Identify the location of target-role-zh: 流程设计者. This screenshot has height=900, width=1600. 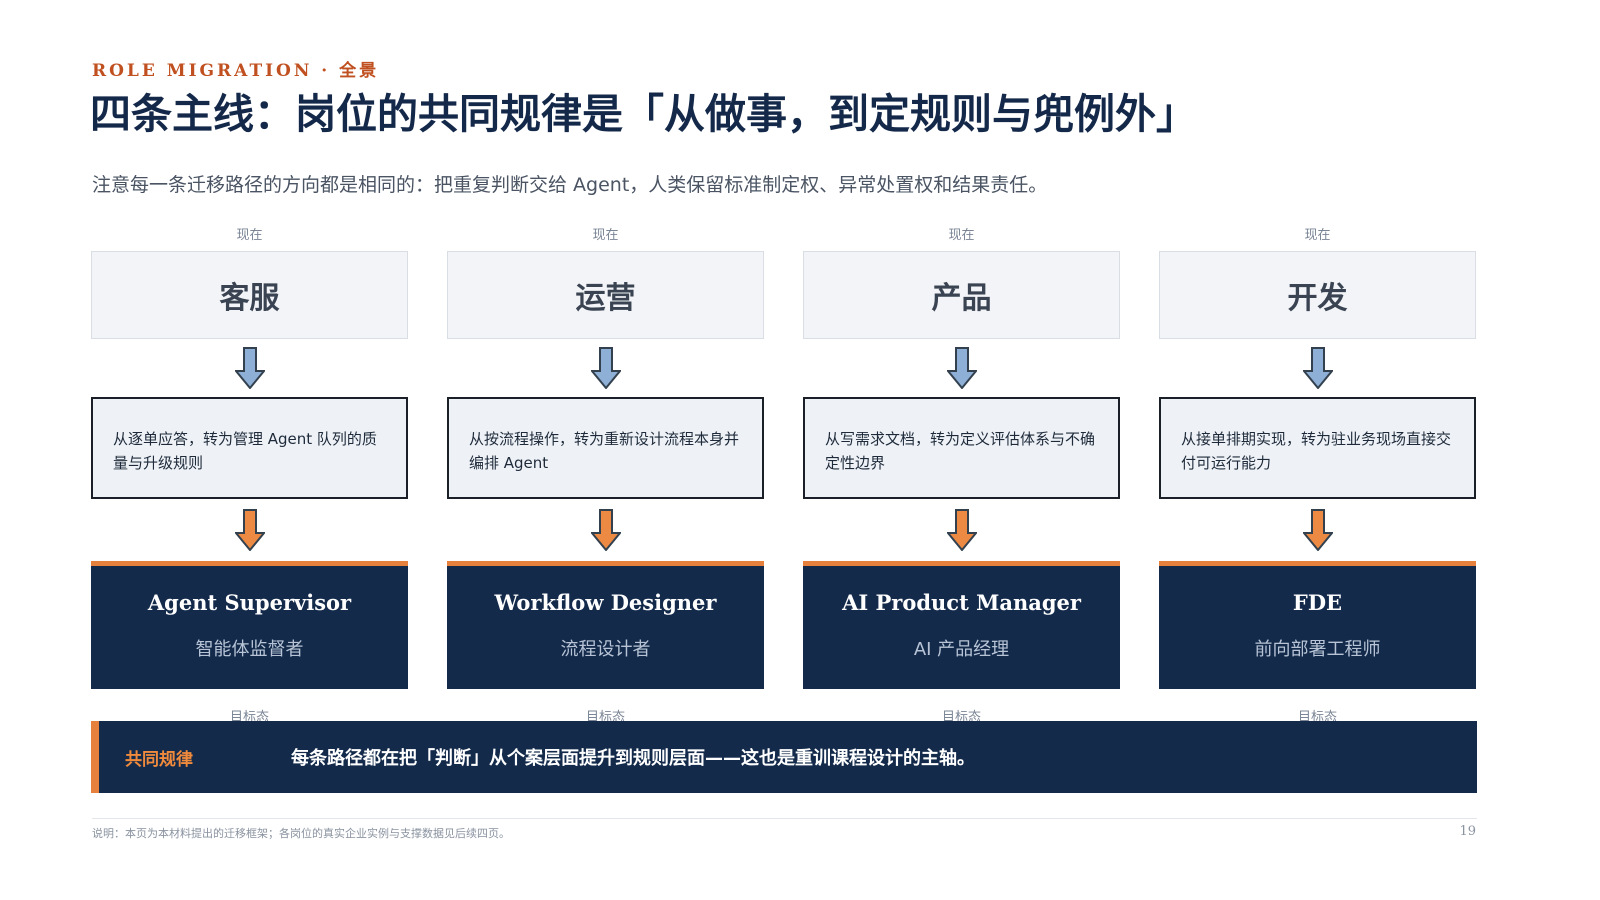
(605, 649).